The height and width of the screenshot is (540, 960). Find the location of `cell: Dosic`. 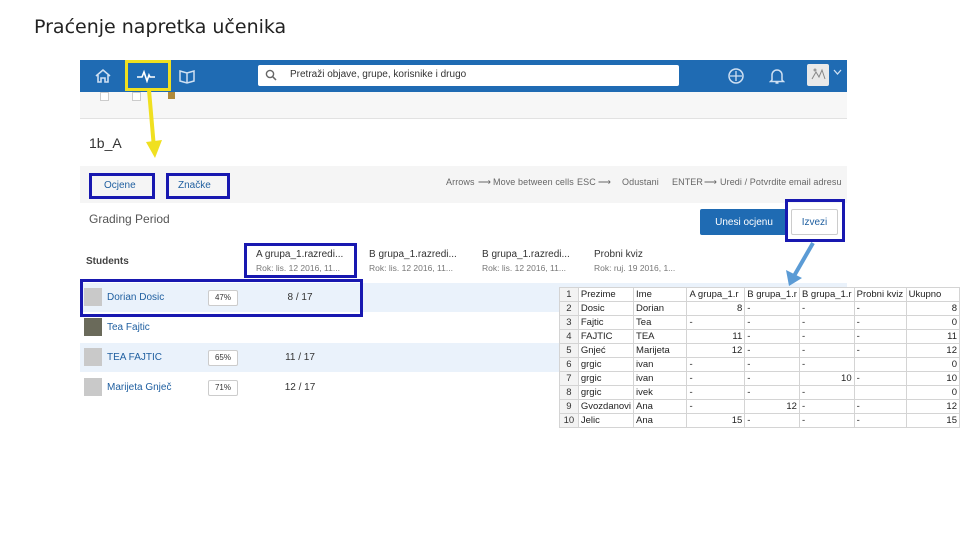

cell: Dosic is located at coordinates (606, 308).